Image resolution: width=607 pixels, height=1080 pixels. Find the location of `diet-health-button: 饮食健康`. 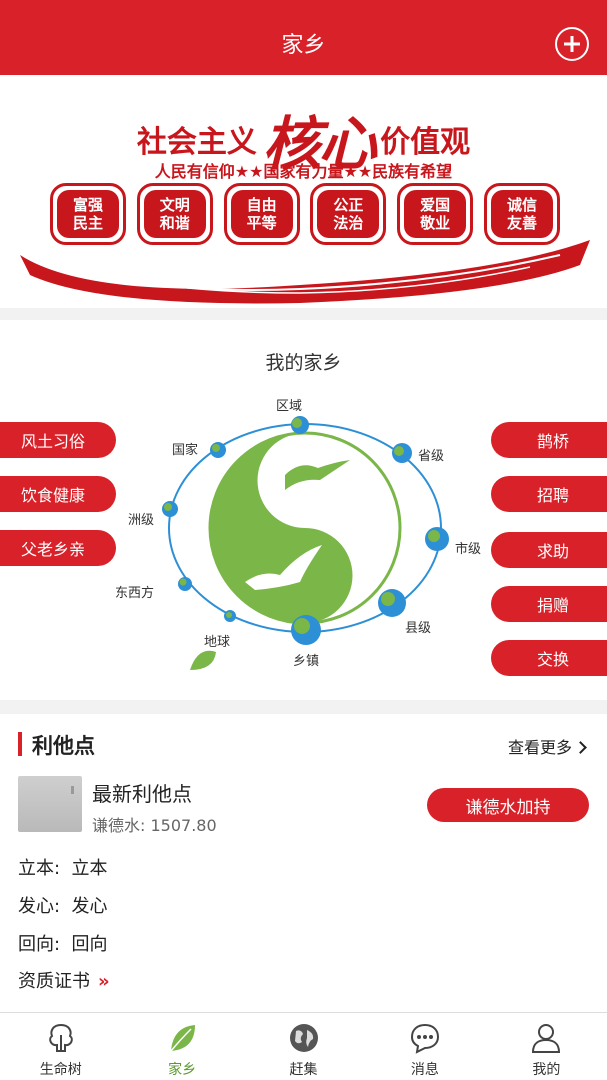

diet-health-button: 饮食健康 is located at coordinates (58, 494).